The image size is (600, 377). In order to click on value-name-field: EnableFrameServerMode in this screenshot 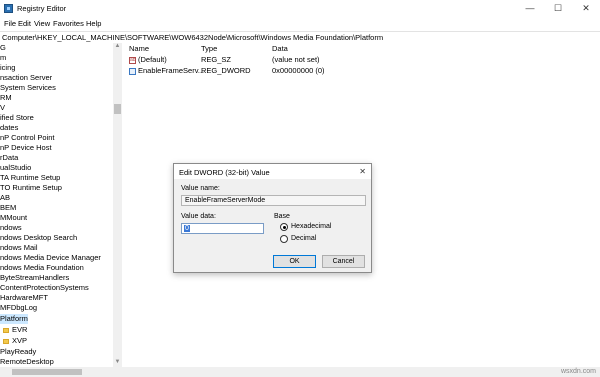, I will do `click(273, 200)`.